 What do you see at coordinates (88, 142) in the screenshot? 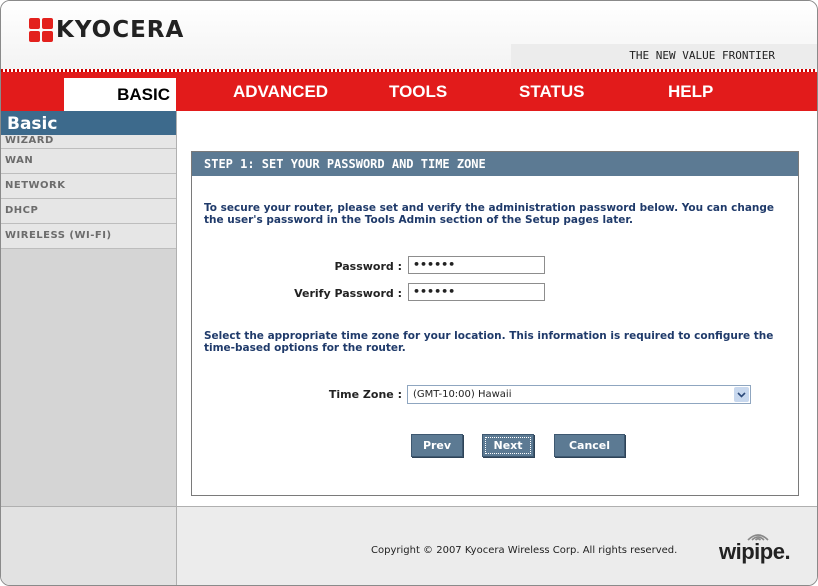
I see `sidebar-item-wizard: WIZARD` at bounding box center [88, 142].